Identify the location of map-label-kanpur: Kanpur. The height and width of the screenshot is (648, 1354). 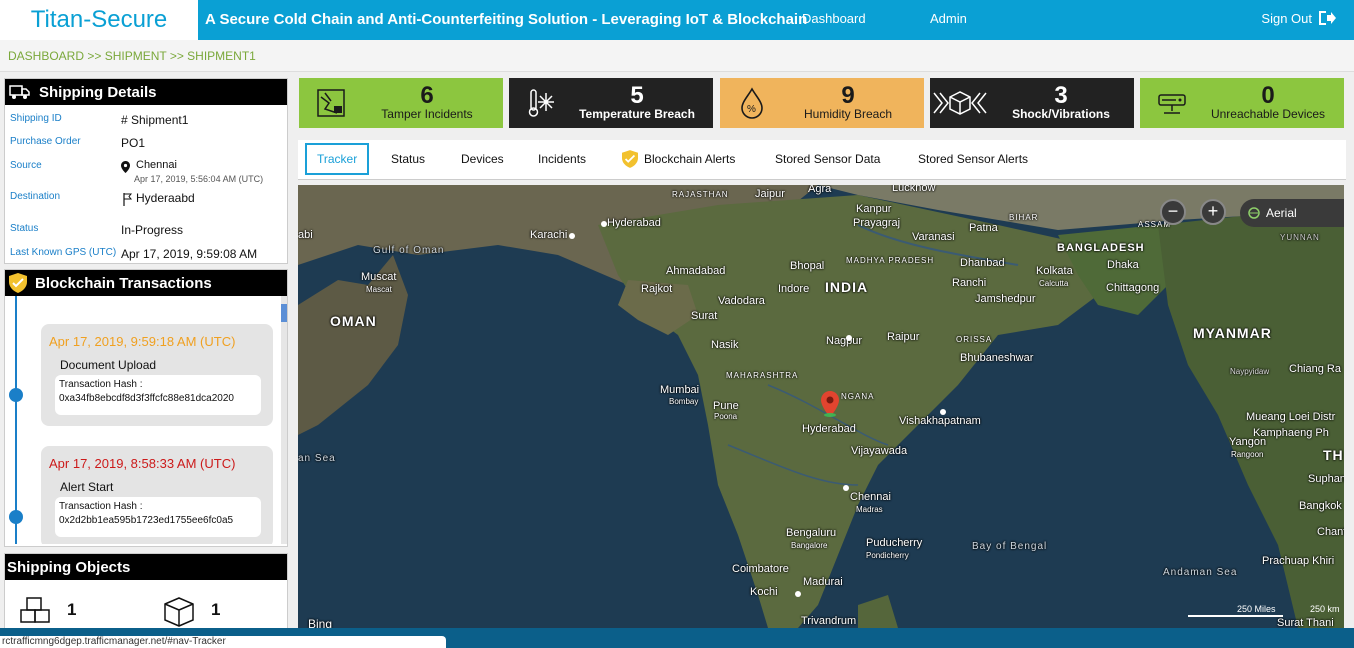
(874, 209).